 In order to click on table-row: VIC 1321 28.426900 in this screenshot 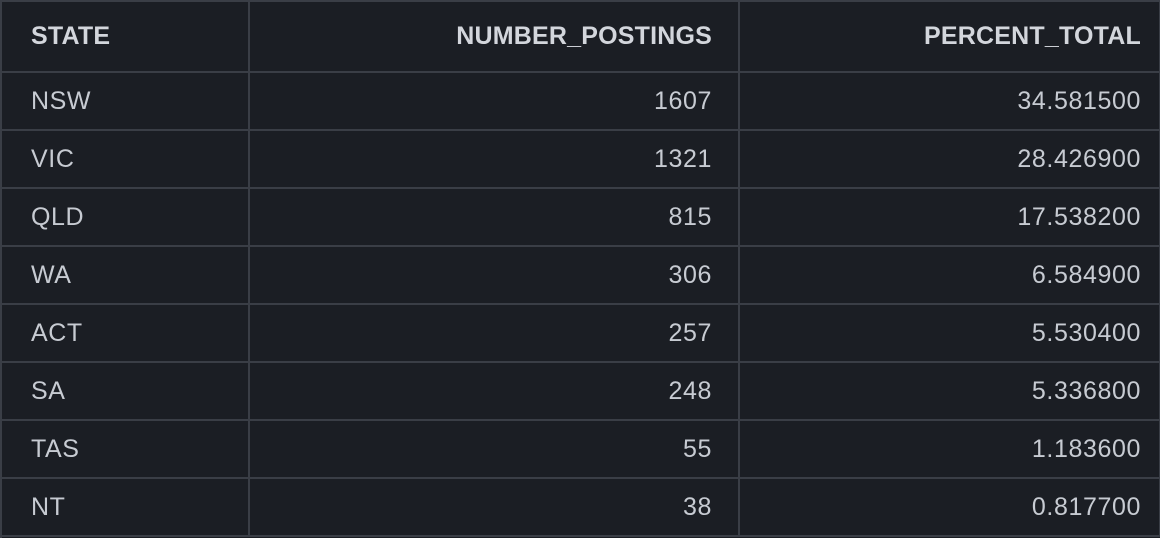, I will do `click(581, 159)`.